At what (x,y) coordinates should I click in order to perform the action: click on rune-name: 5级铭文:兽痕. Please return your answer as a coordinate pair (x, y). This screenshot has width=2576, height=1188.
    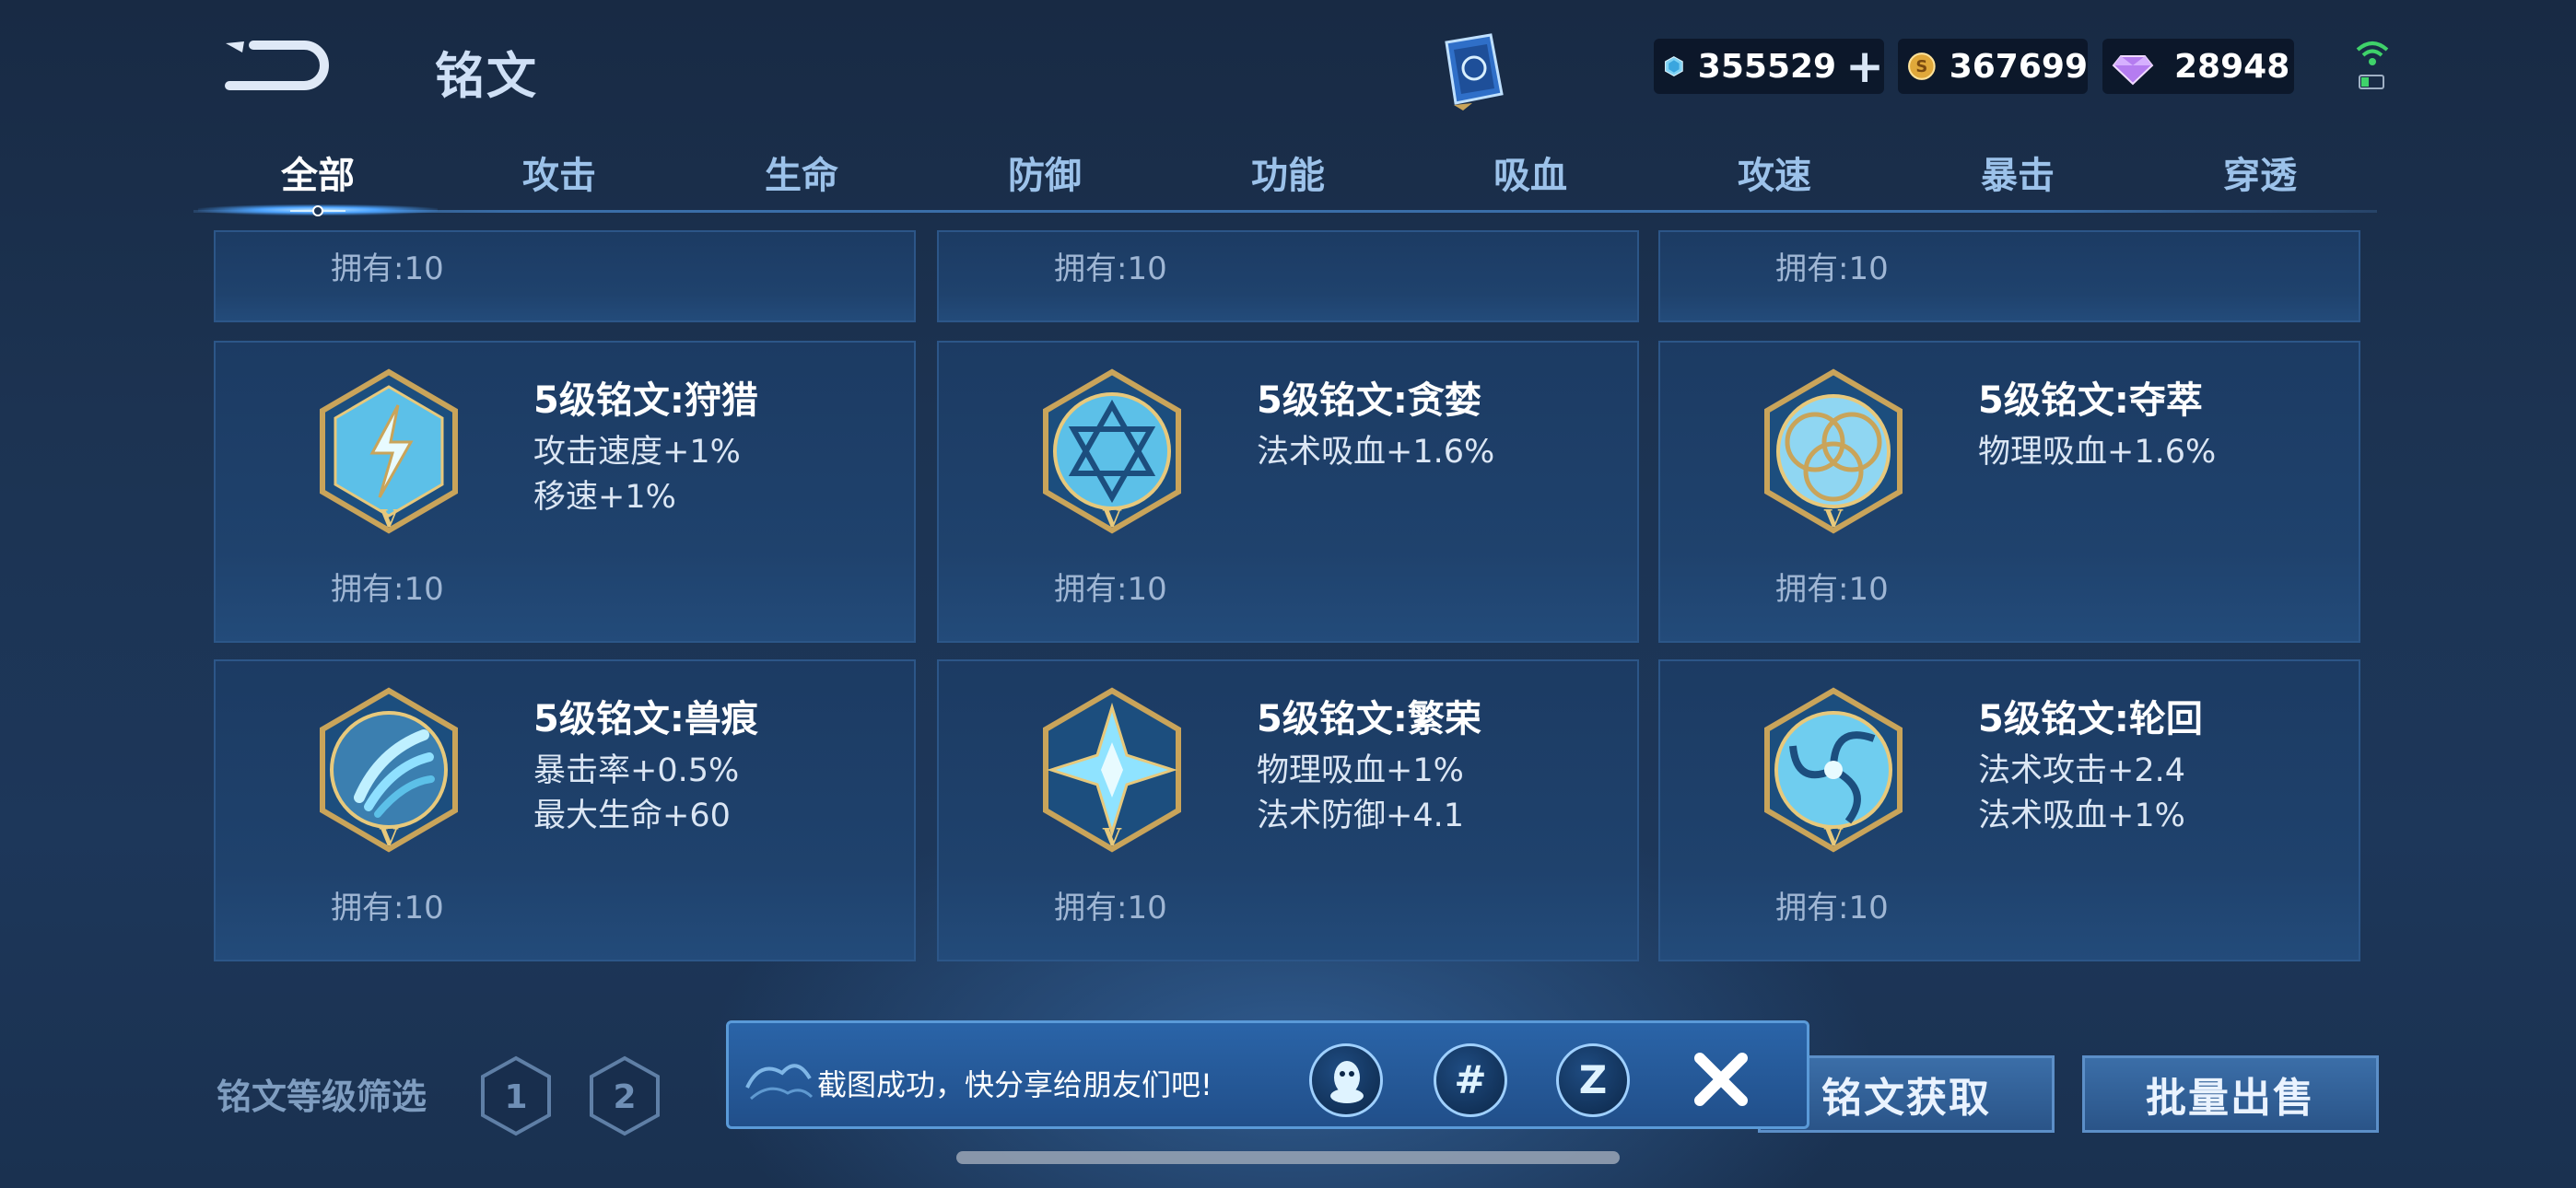
    Looking at the image, I should click on (645, 719).